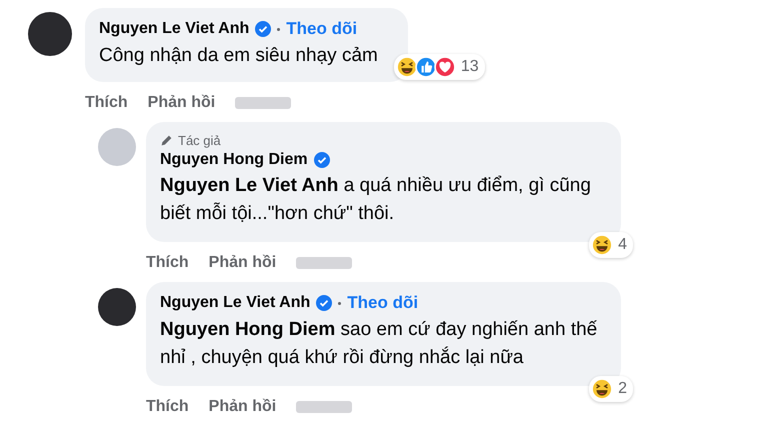  Describe the element at coordinates (469, 67) in the screenshot. I see `reaction-count: 13` at that location.